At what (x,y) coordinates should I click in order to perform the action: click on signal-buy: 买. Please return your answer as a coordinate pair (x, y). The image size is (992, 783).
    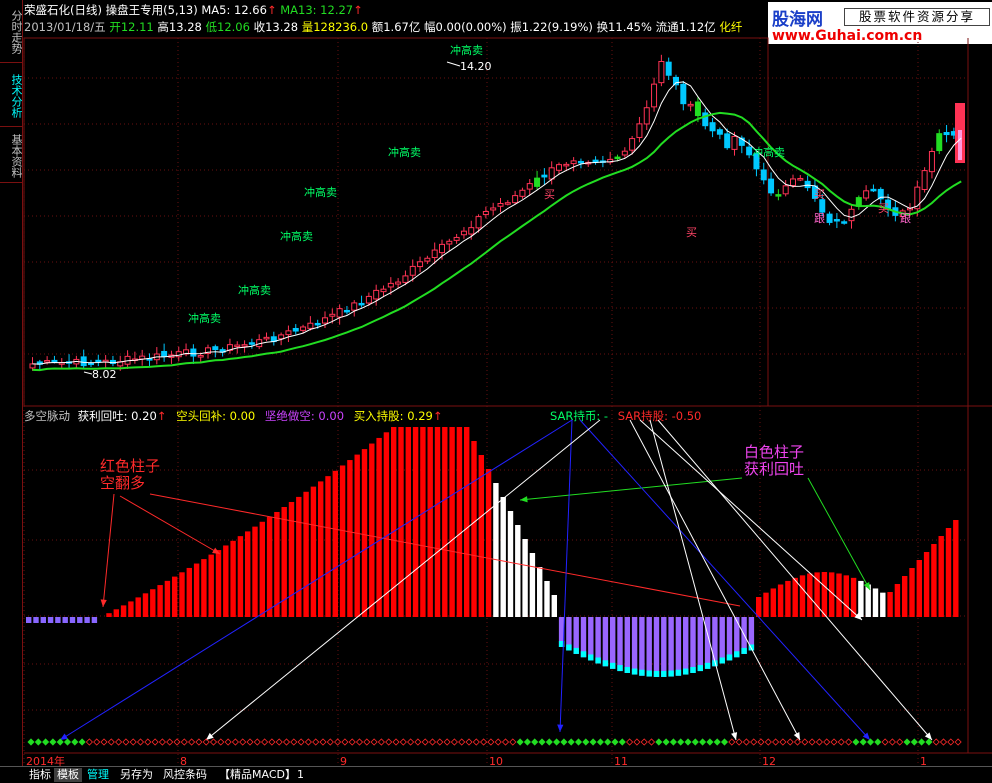
    Looking at the image, I should click on (549, 194).